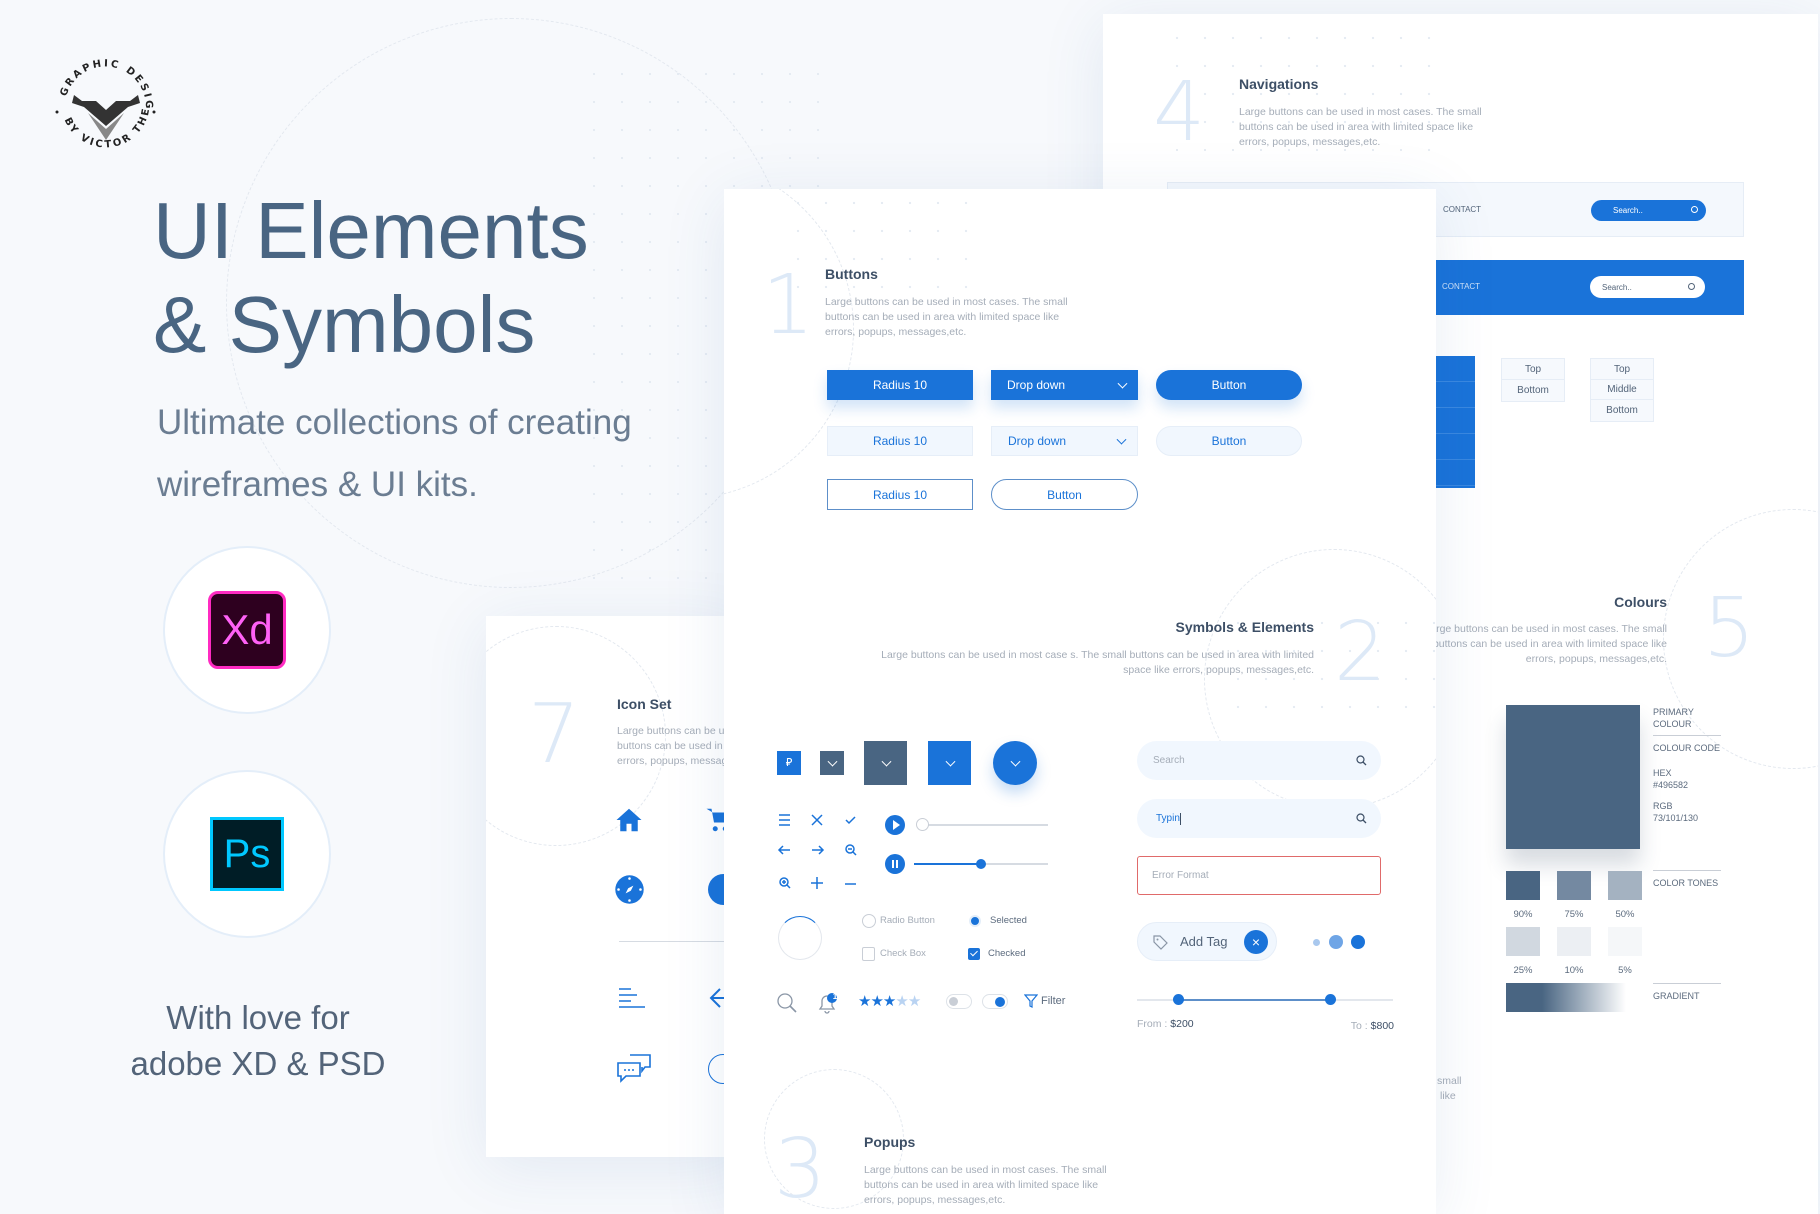  Describe the element at coordinates (644, 704) in the screenshot. I see `section-title: Icon Set` at that location.